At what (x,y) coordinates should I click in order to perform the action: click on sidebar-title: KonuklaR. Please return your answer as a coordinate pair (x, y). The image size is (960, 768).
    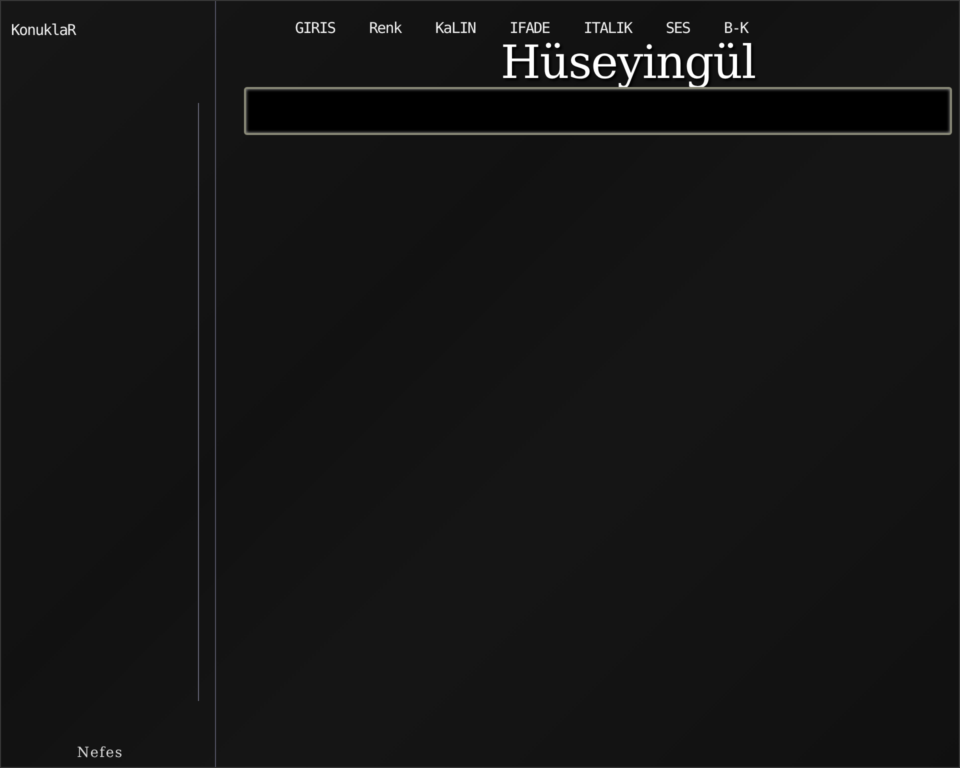
    Looking at the image, I should click on (44, 30).